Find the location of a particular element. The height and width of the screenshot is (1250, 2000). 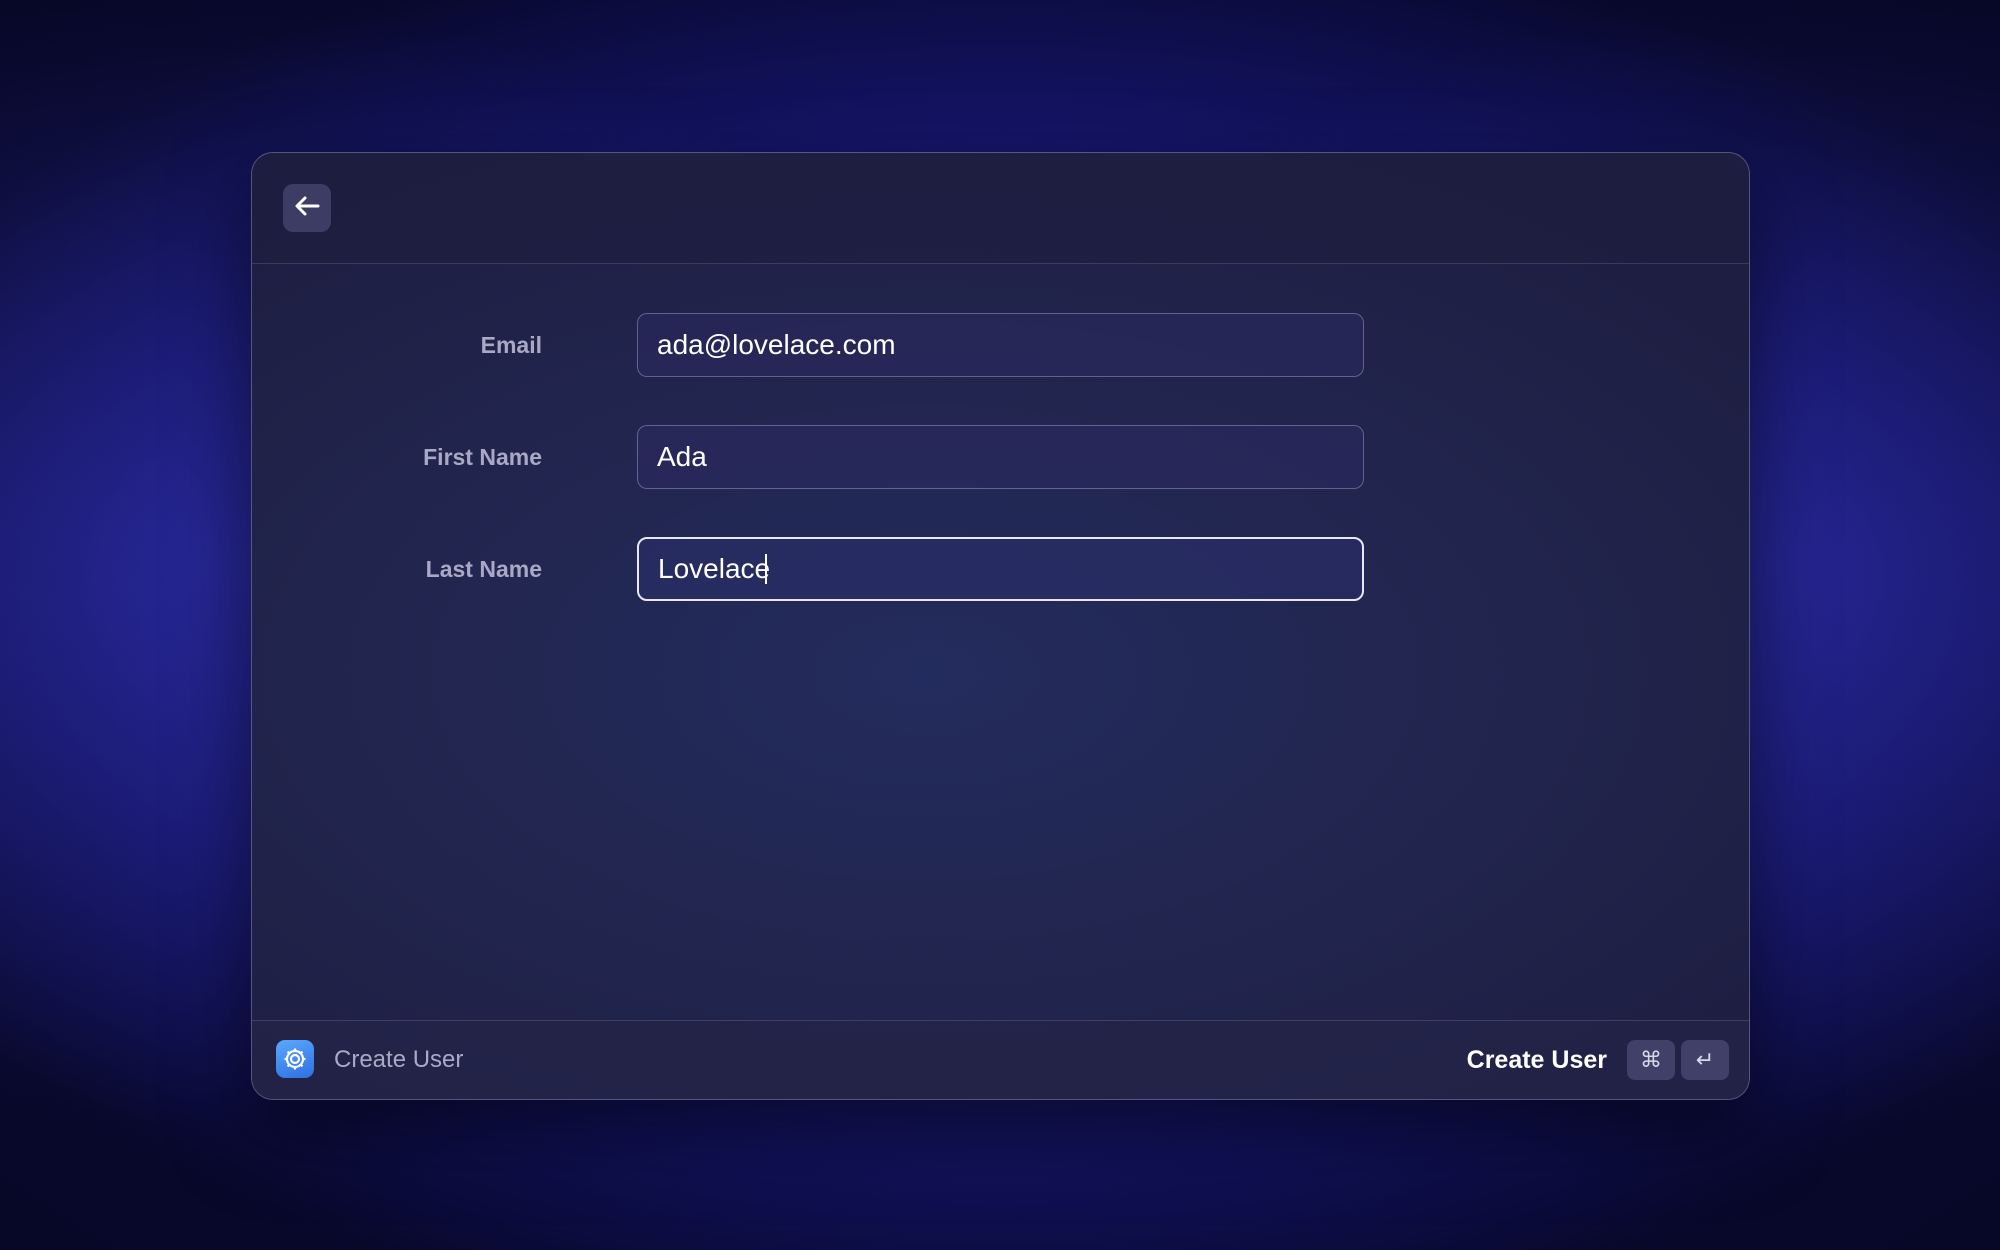

back-button is located at coordinates (307, 208).